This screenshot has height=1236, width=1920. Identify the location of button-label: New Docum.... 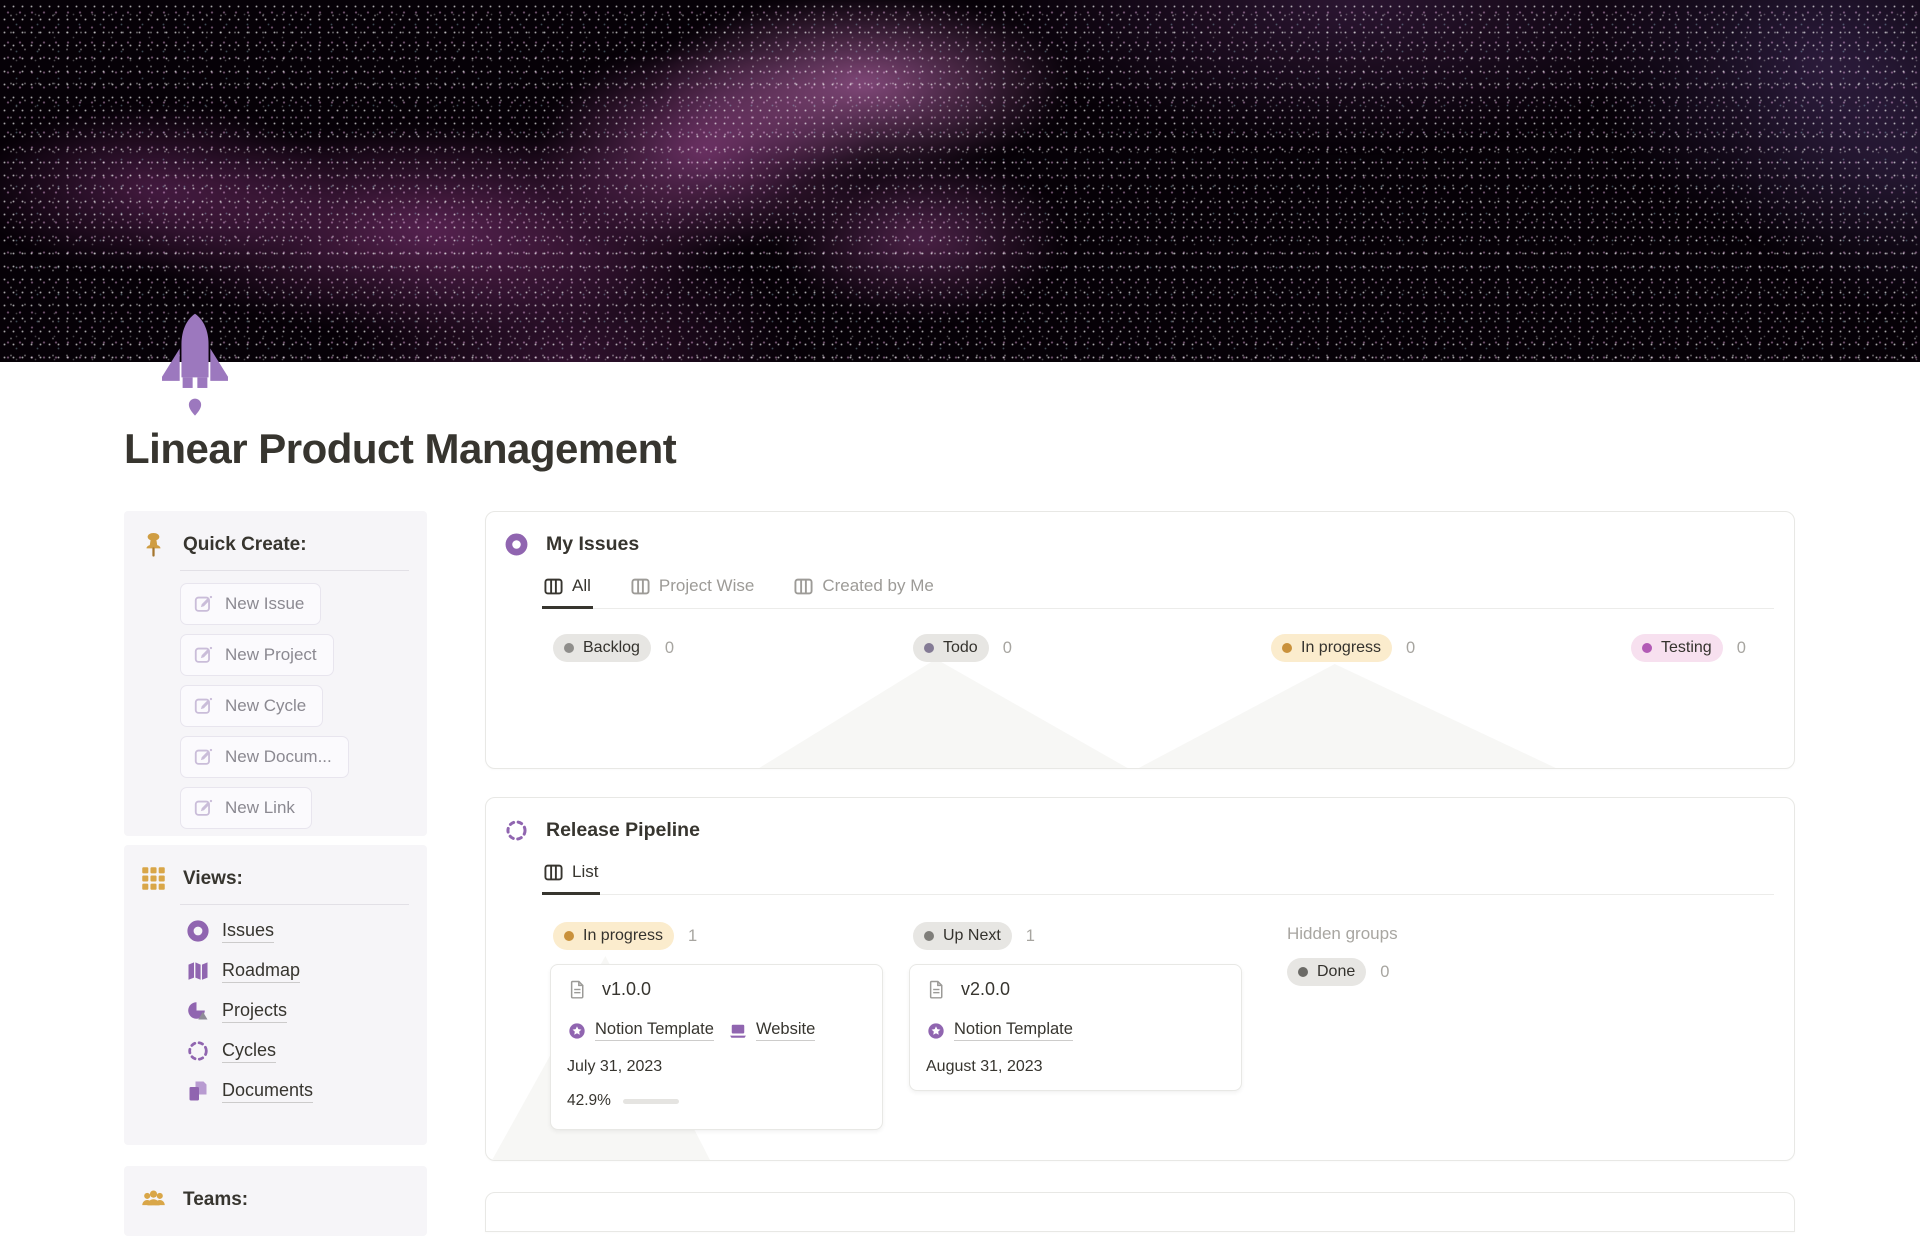
(278, 756).